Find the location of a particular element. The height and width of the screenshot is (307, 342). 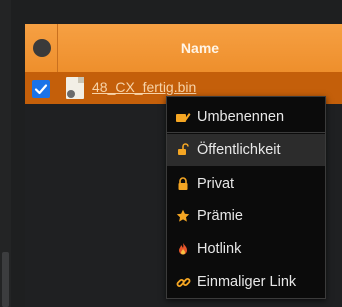

star-icon is located at coordinates (182, 216).